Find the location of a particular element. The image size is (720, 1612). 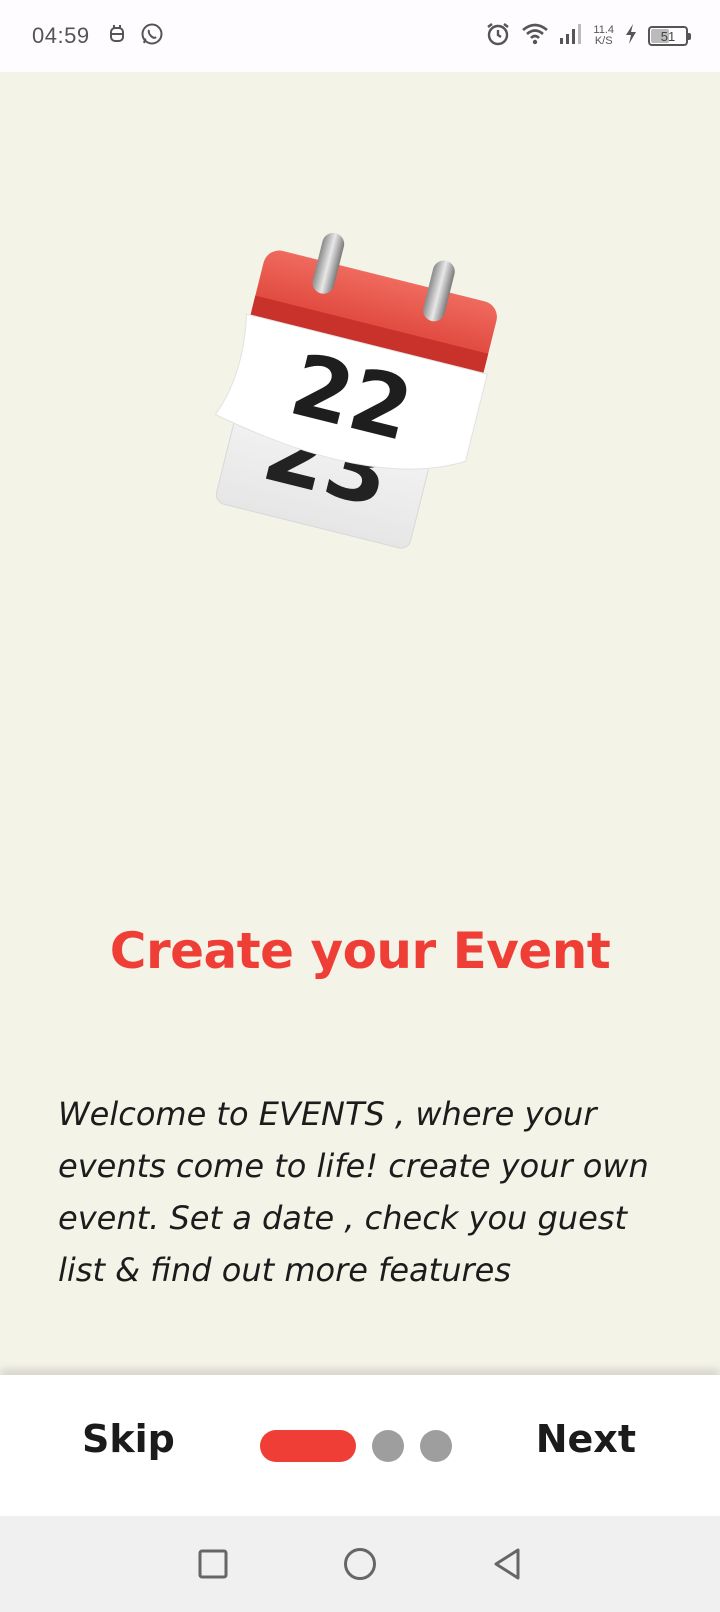

home-button is located at coordinates (360, 1564).